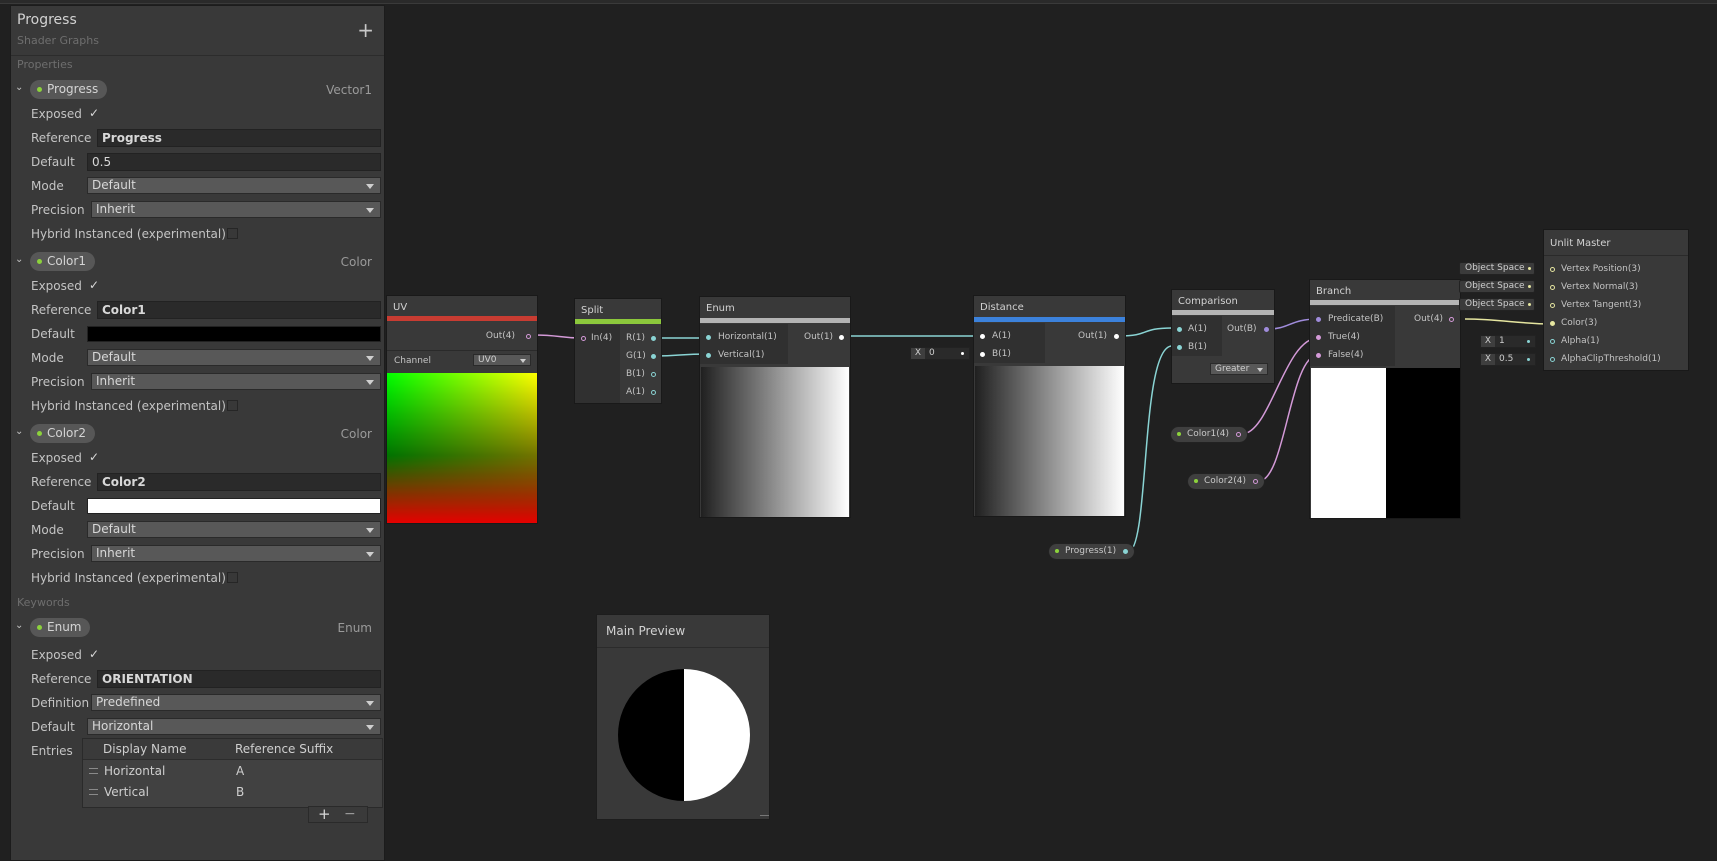 The image size is (1717, 861). What do you see at coordinates (684, 735) in the screenshot?
I see `preview-sphere` at bounding box center [684, 735].